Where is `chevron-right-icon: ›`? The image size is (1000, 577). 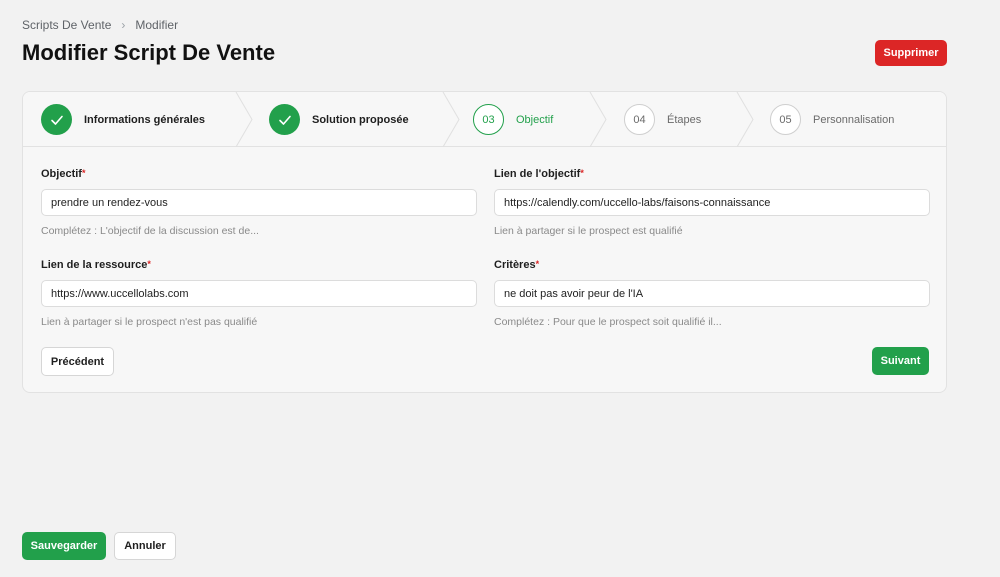
chevron-right-icon: › is located at coordinates (123, 25).